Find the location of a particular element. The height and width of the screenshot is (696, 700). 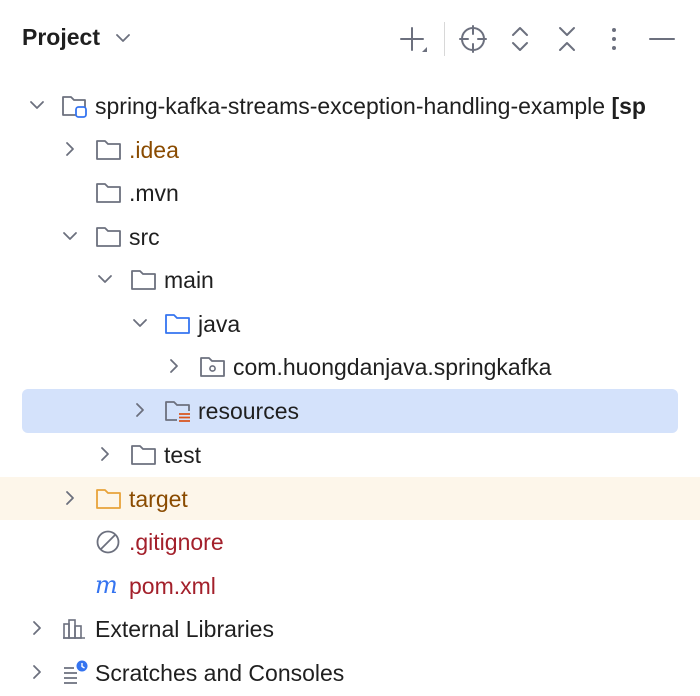

idea-folder-label: .idea is located at coordinates (154, 150).